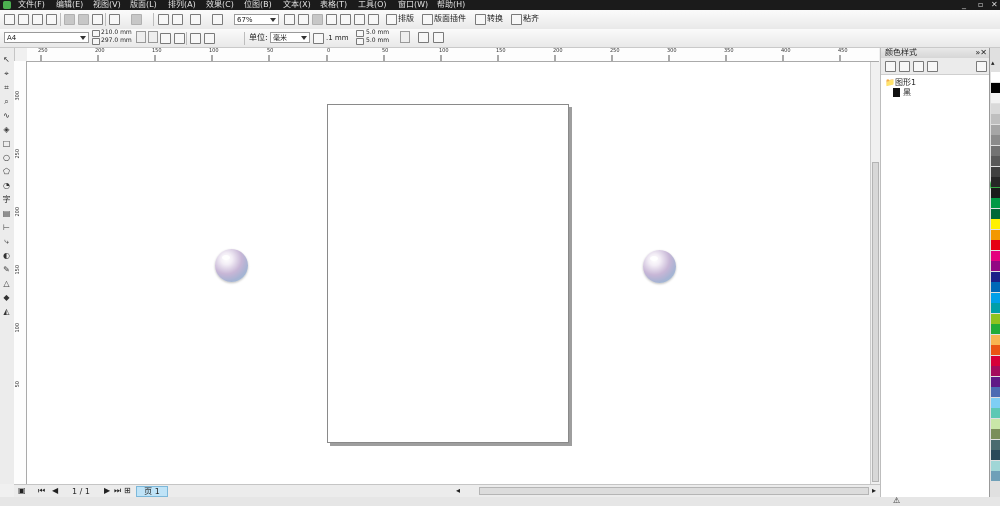 This screenshot has height=506, width=1000. Describe the element at coordinates (907, 93) in the screenshot. I see `tree-child-item: 黑` at that location.